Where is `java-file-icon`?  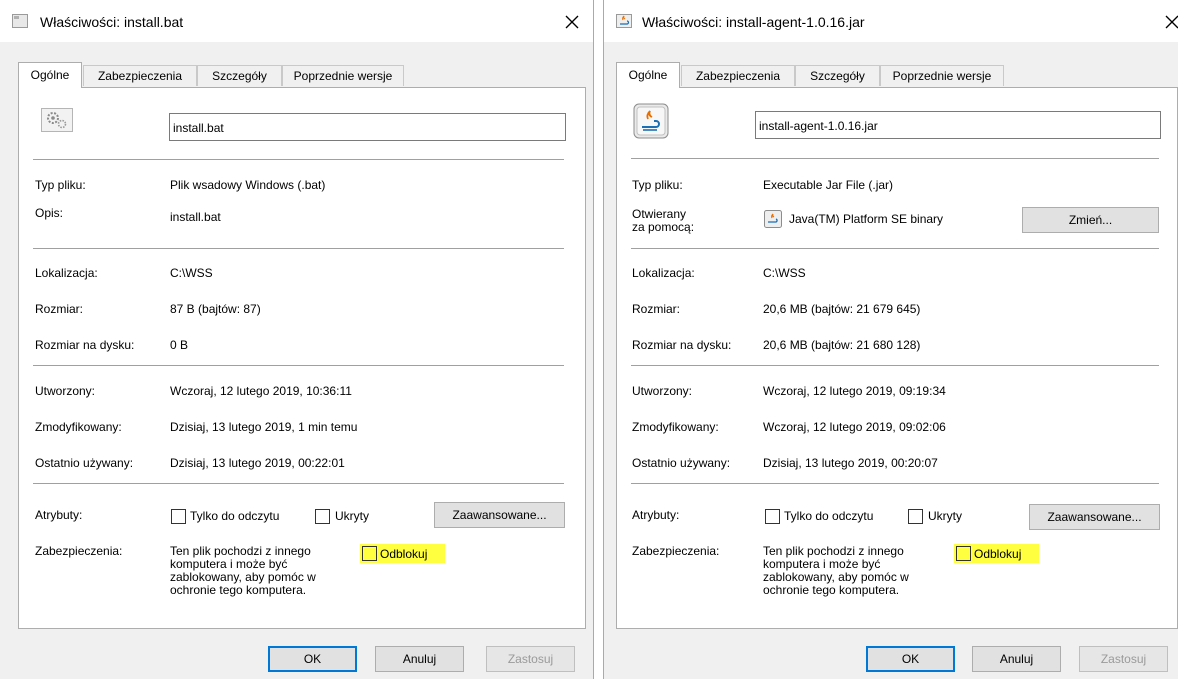
java-file-icon is located at coordinates (651, 121).